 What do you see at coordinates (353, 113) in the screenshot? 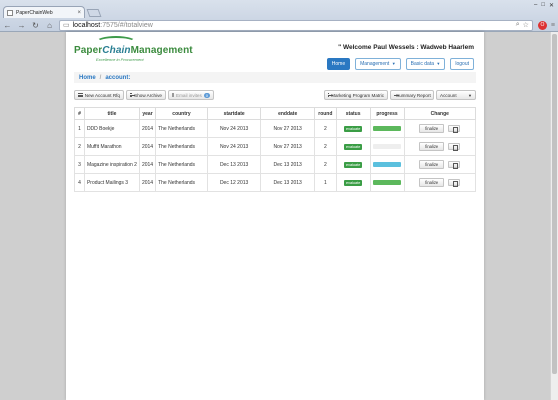
I see `column-header: status` at bounding box center [353, 113].